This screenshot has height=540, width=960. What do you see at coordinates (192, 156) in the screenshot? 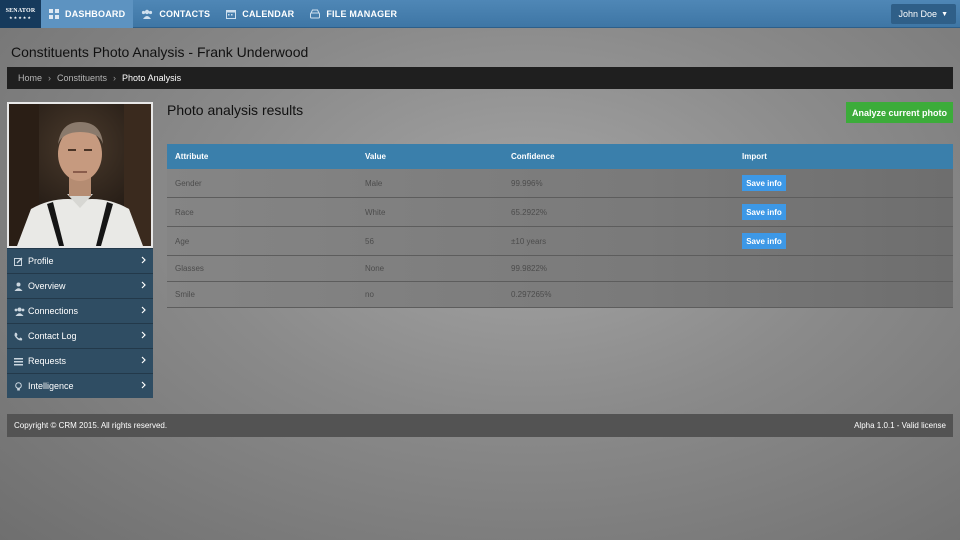
I see `column-header-attribute: Attribute` at bounding box center [192, 156].